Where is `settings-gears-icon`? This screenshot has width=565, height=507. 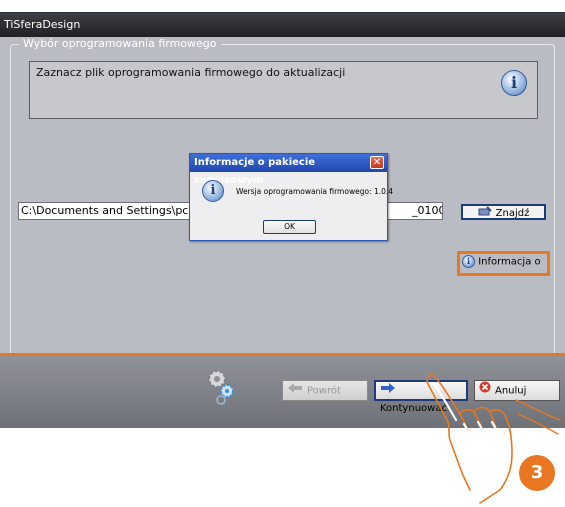 settings-gears-icon is located at coordinates (222, 387).